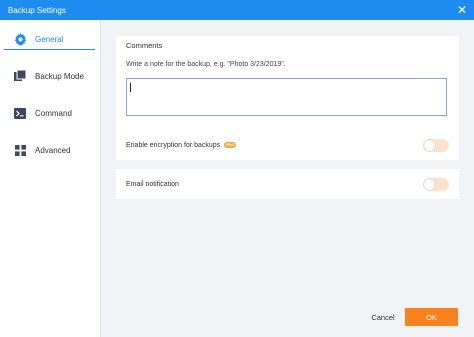  What do you see at coordinates (230, 145) in the screenshot?
I see `pro-badge: PRO` at bounding box center [230, 145].